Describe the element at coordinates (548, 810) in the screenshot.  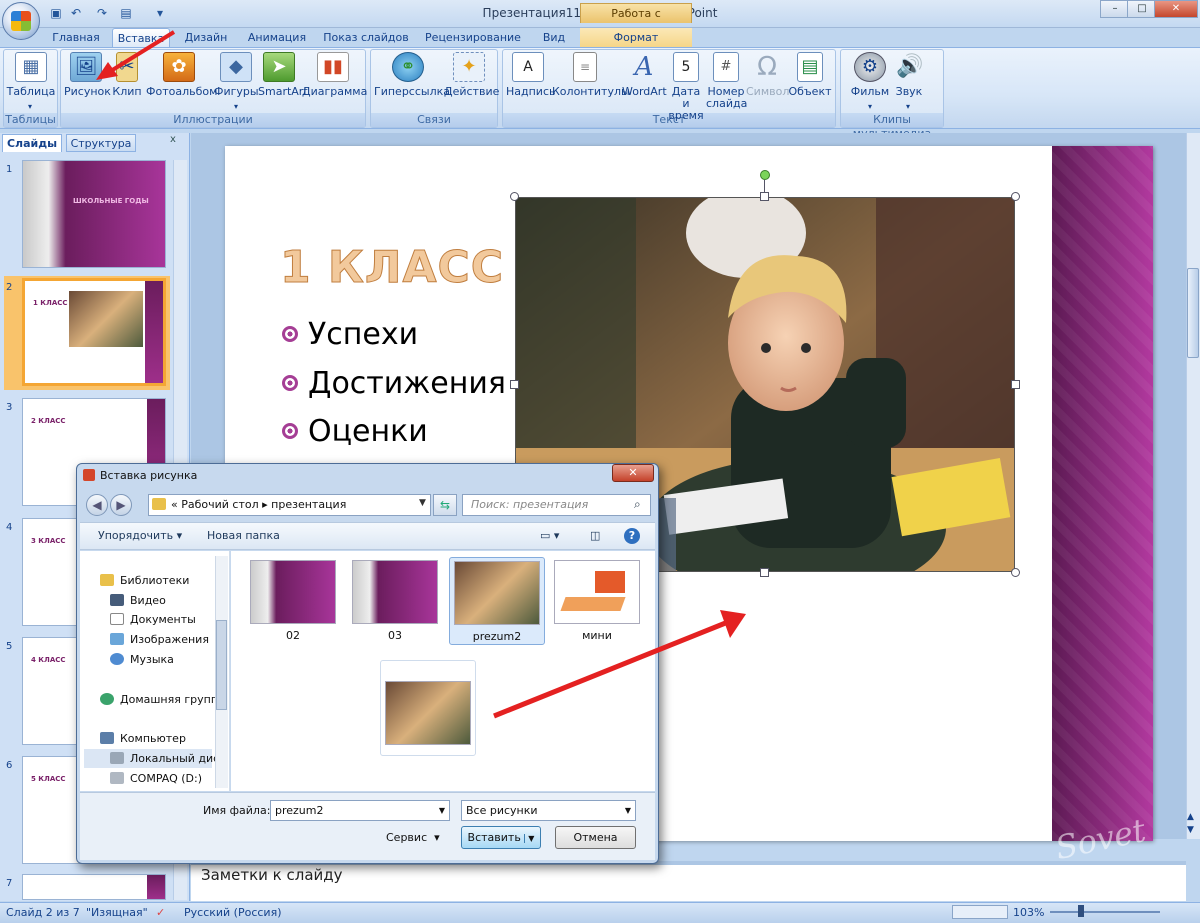
I see `file-type-select: Все рисунки ▼` at that location.